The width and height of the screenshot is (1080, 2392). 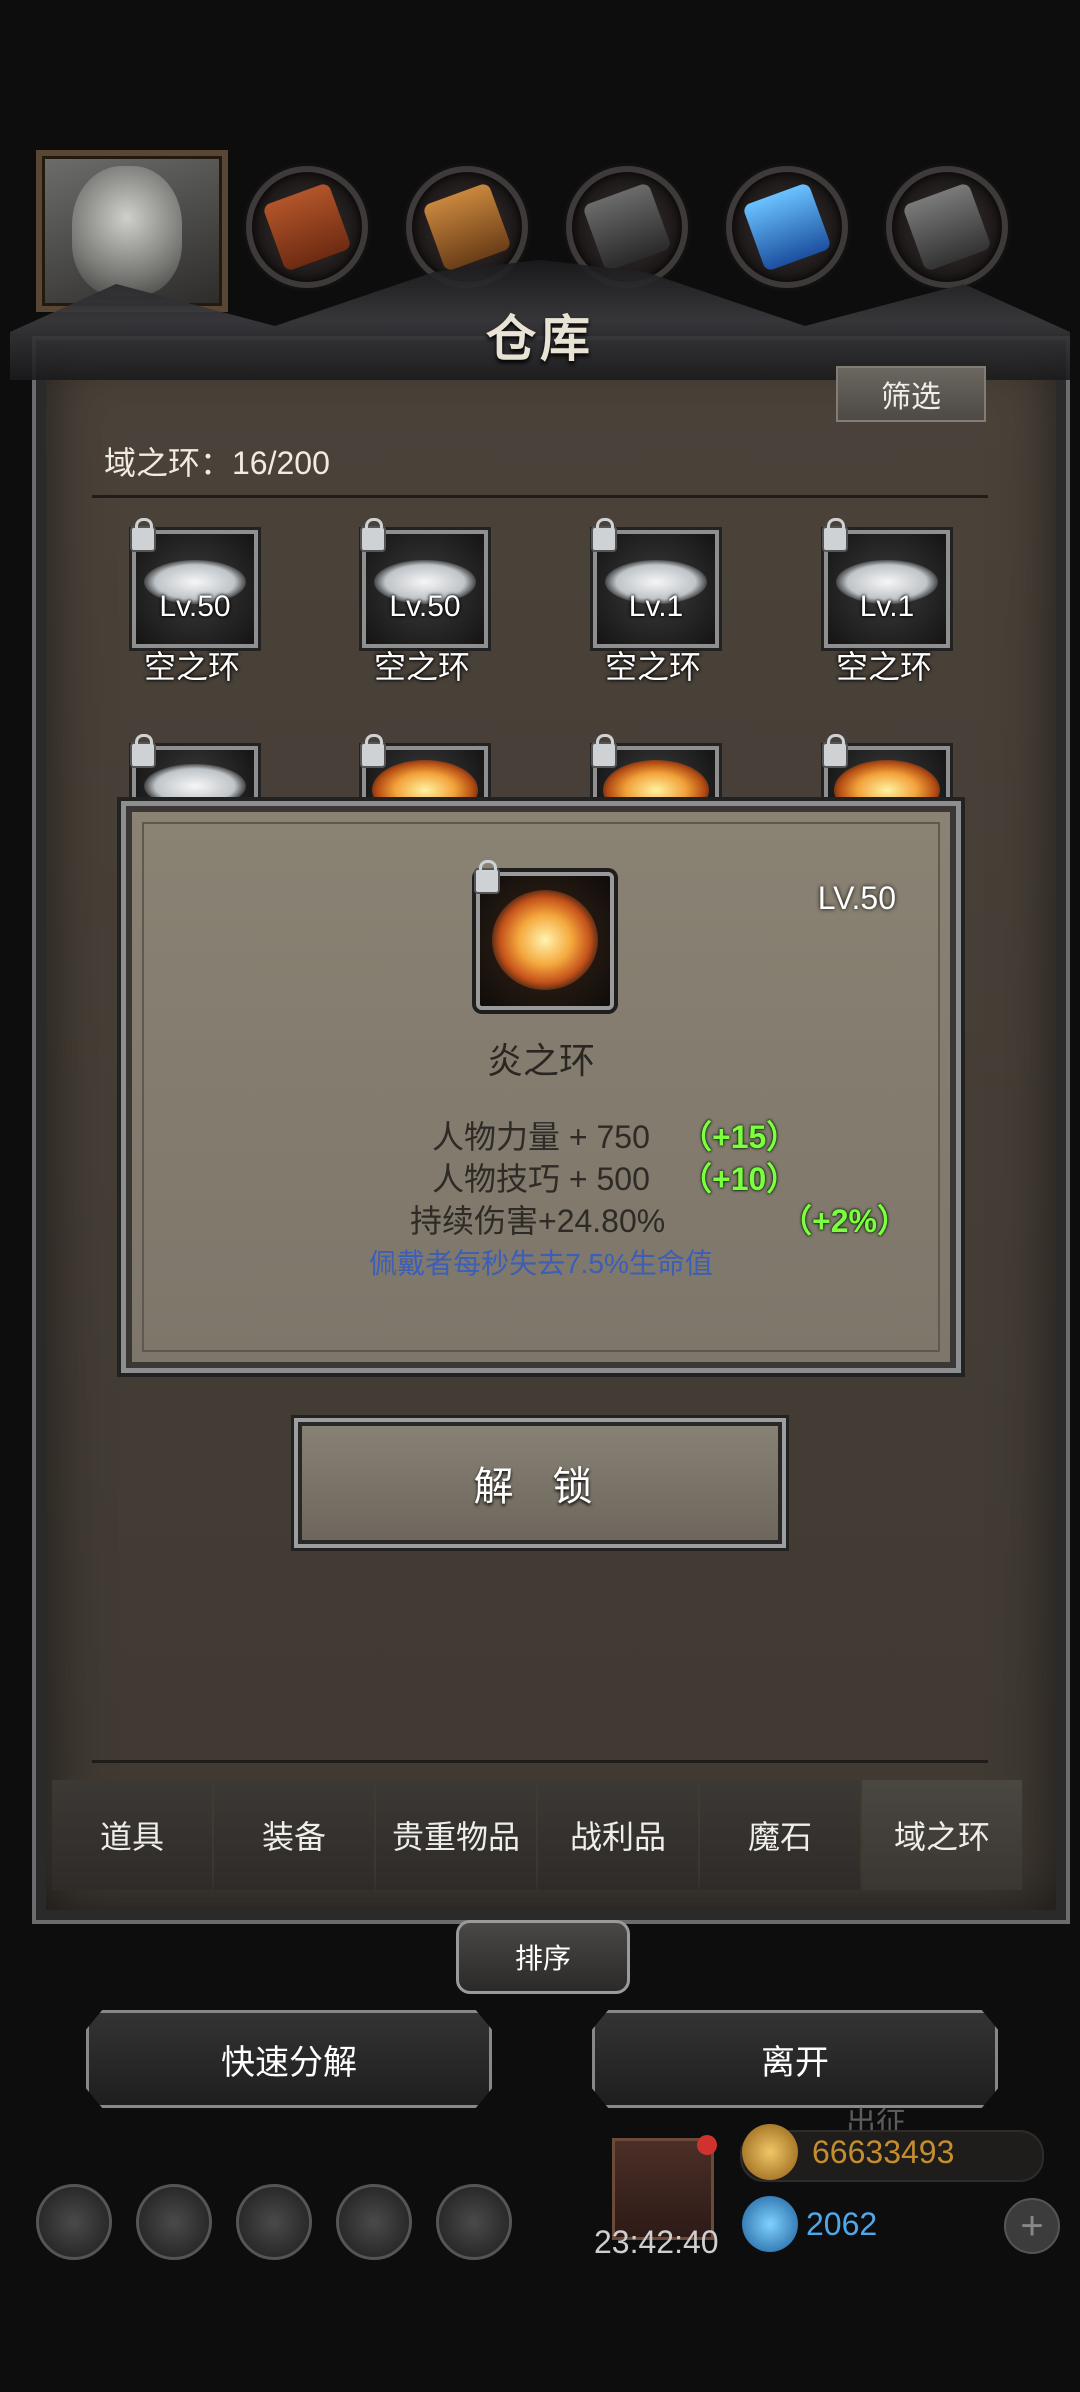 I want to click on item-name: 炎之环, so click(x=540, y=1060).